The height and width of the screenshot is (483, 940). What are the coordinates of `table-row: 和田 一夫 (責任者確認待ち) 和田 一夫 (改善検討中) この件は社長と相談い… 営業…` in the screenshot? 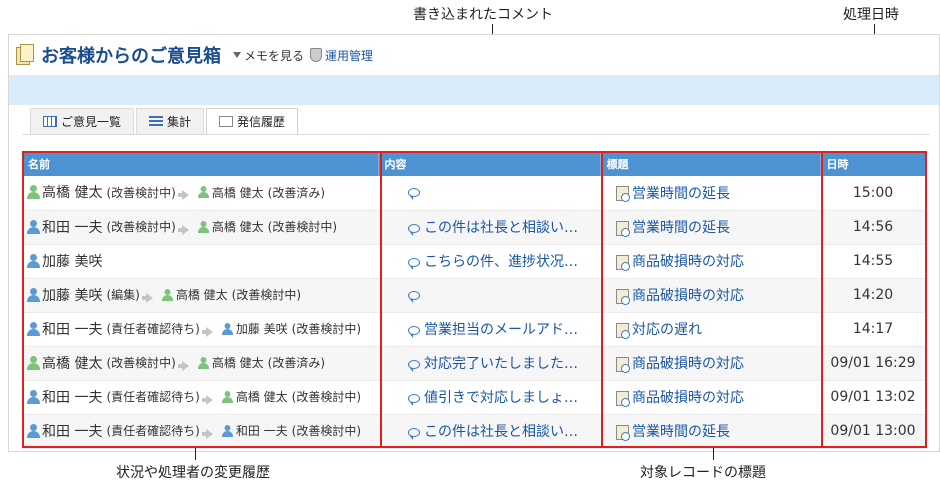 It's located at (474, 431).